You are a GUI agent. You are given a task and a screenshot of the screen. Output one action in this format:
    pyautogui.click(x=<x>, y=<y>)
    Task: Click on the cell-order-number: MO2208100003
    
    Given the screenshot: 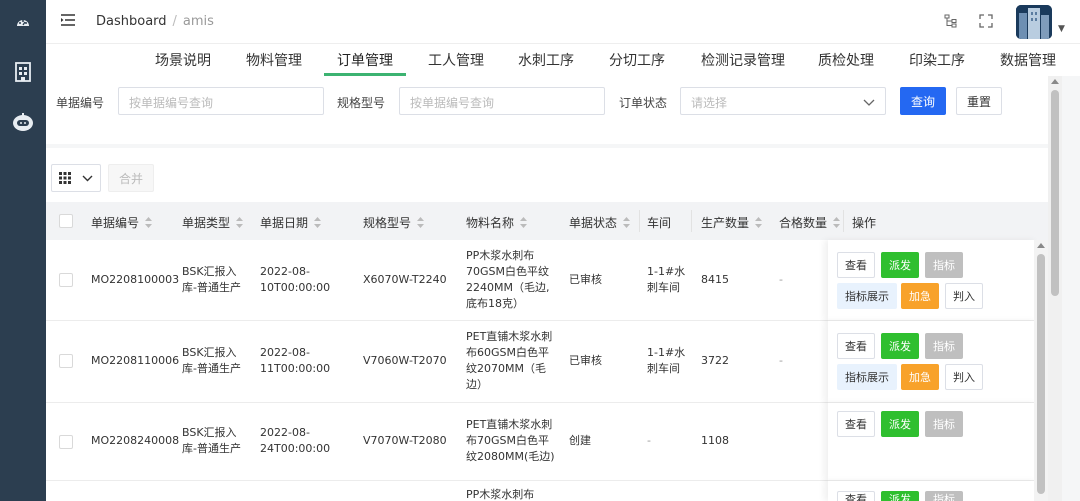 What is the action you would take?
    pyautogui.click(x=135, y=279)
    